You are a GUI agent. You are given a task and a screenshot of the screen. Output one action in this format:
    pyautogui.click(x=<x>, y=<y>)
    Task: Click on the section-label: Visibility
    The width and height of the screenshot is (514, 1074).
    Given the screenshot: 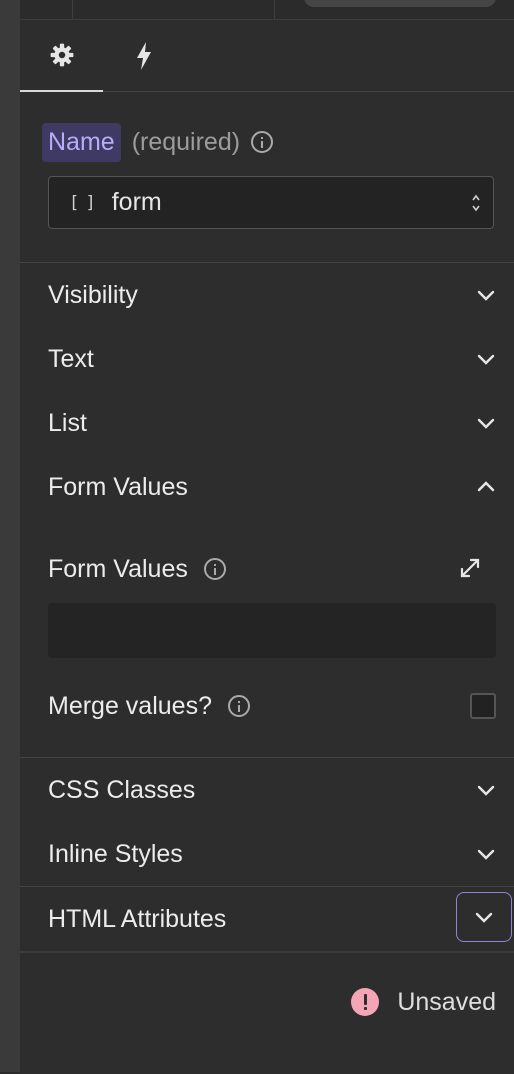 What is the action you would take?
    pyautogui.click(x=93, y=295)
    